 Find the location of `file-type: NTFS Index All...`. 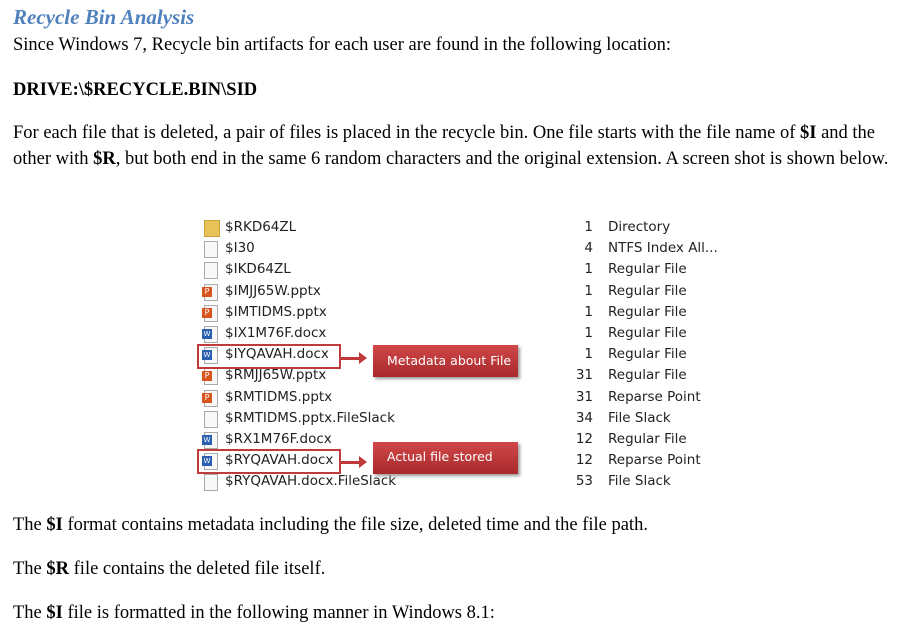

file-type: NTFS Index All... is located at coordinates (663, 248).